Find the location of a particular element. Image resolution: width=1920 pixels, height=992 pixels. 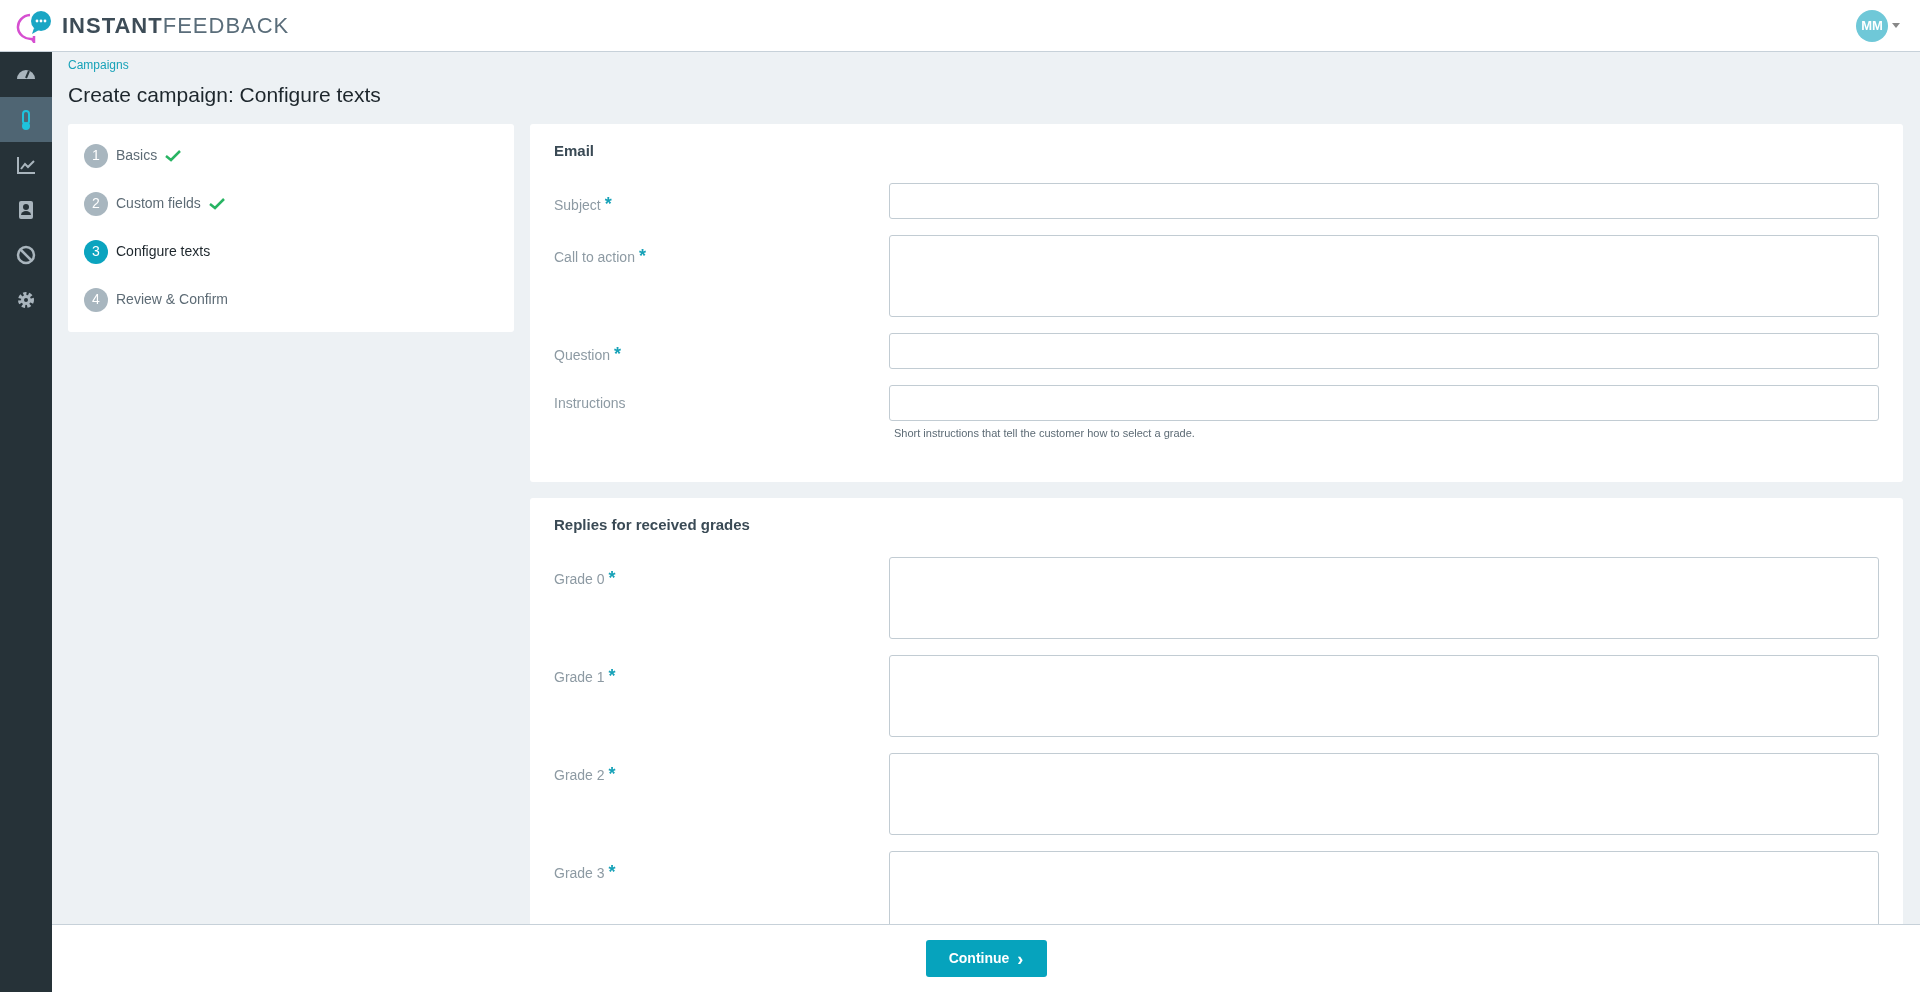

step-number: 3 is located at coordinates (96, 251).